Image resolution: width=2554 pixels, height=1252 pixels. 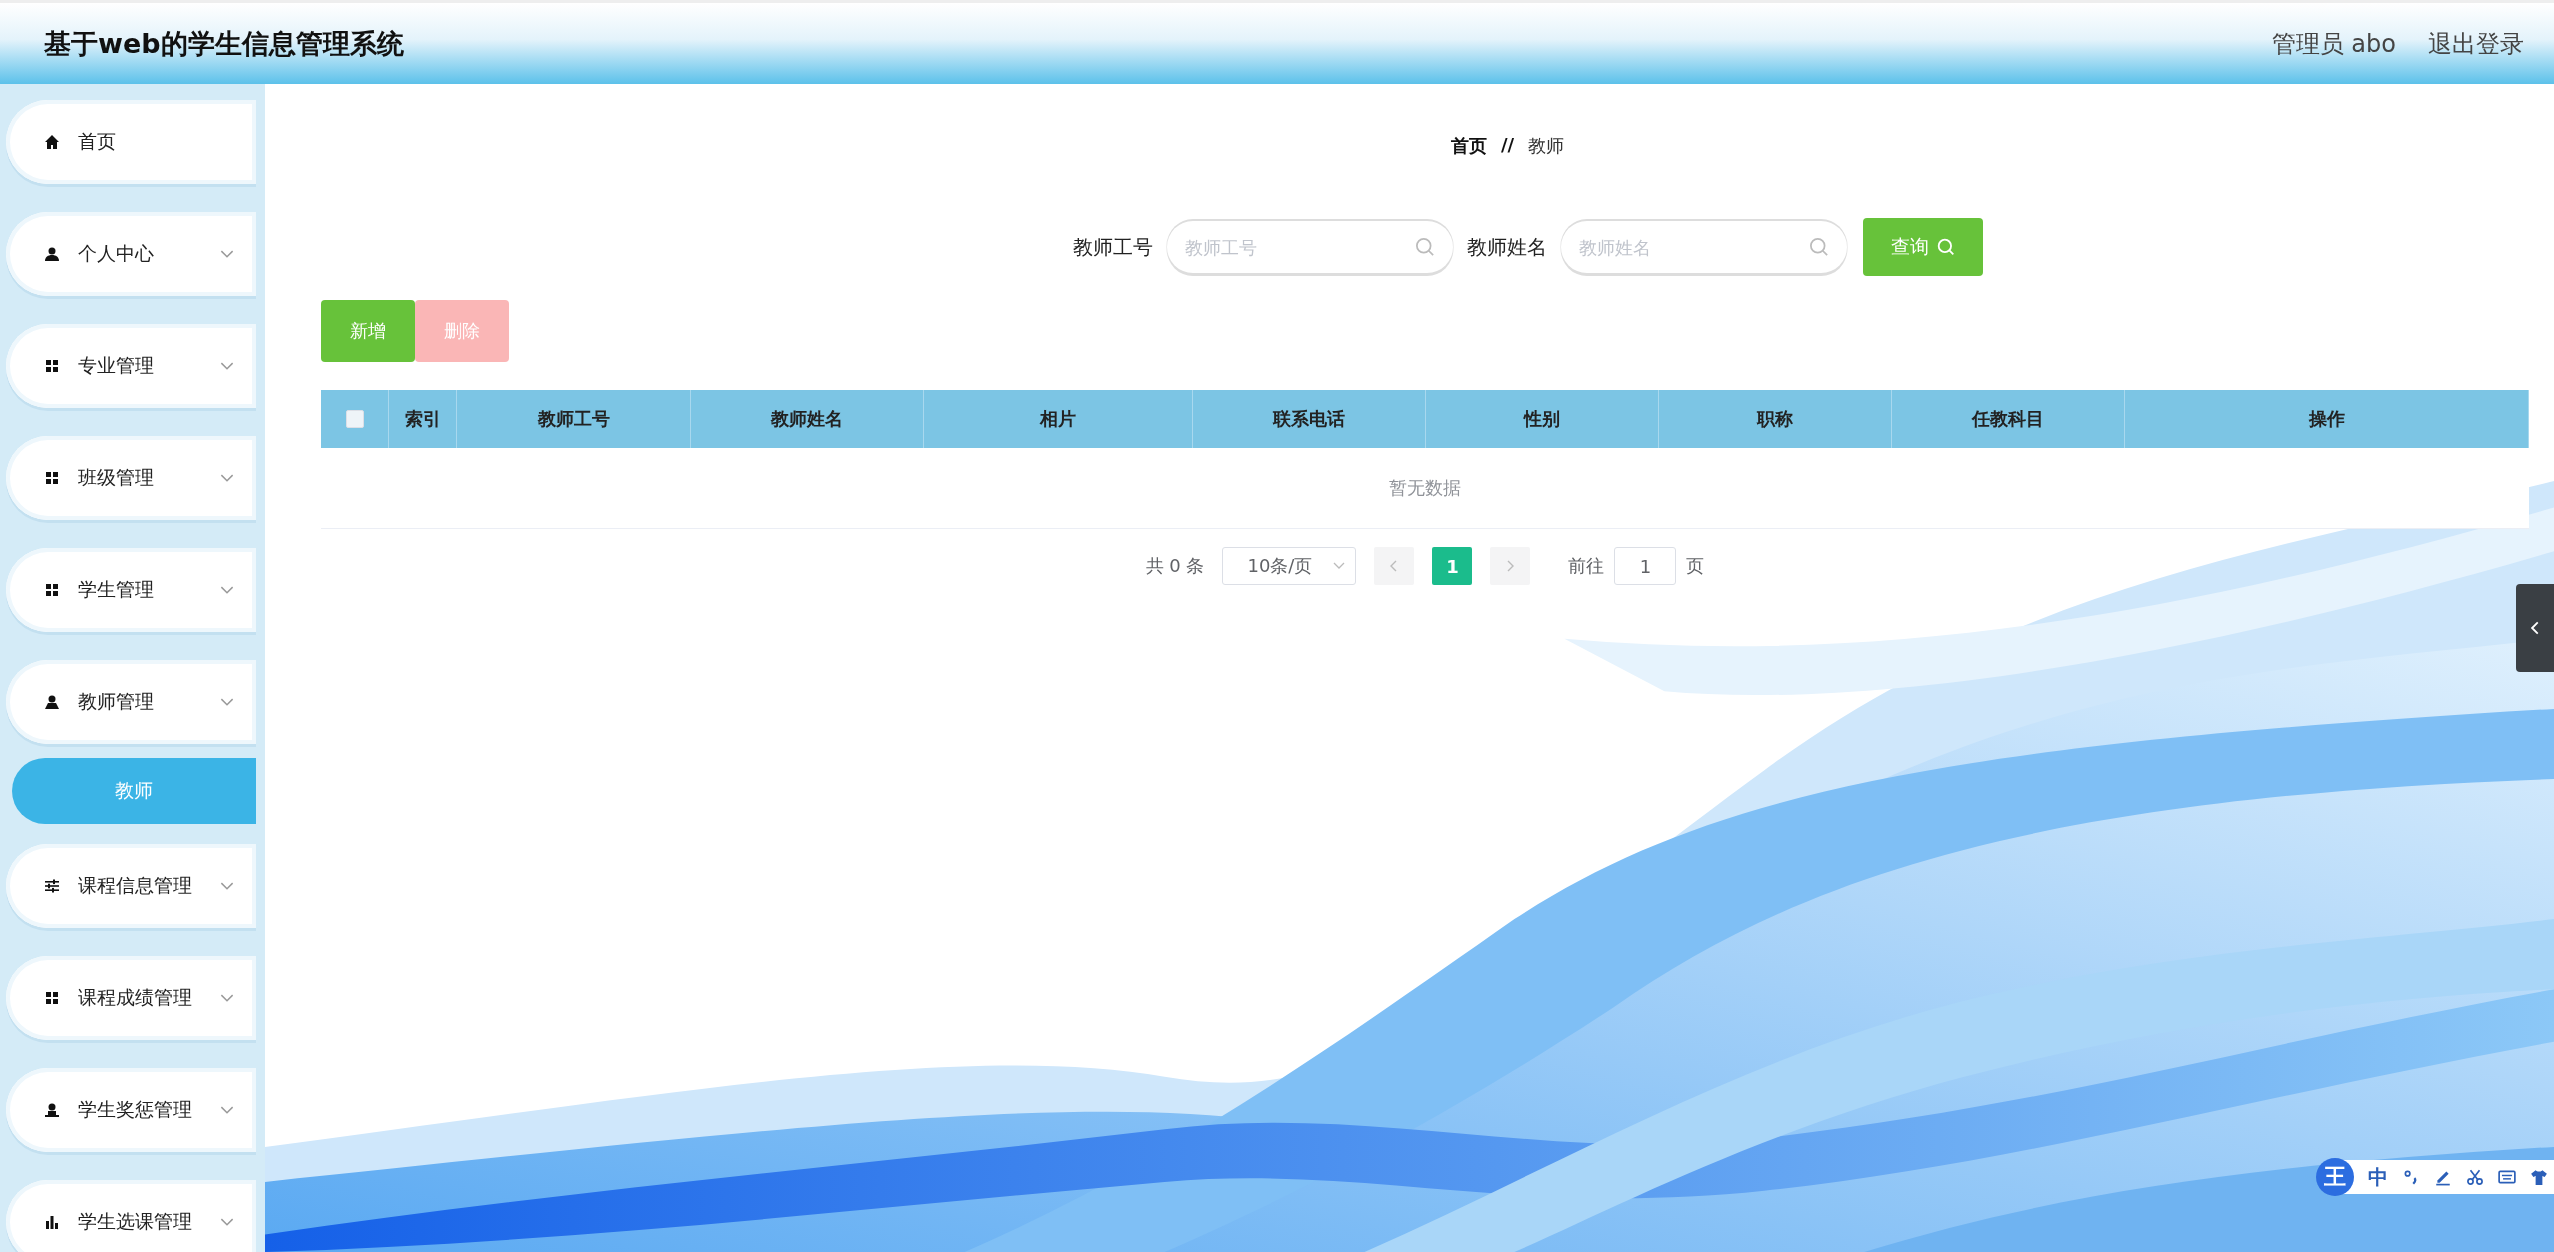 I want to click on sidebar-item: 课程信息管理, so click(x=131, y=886).